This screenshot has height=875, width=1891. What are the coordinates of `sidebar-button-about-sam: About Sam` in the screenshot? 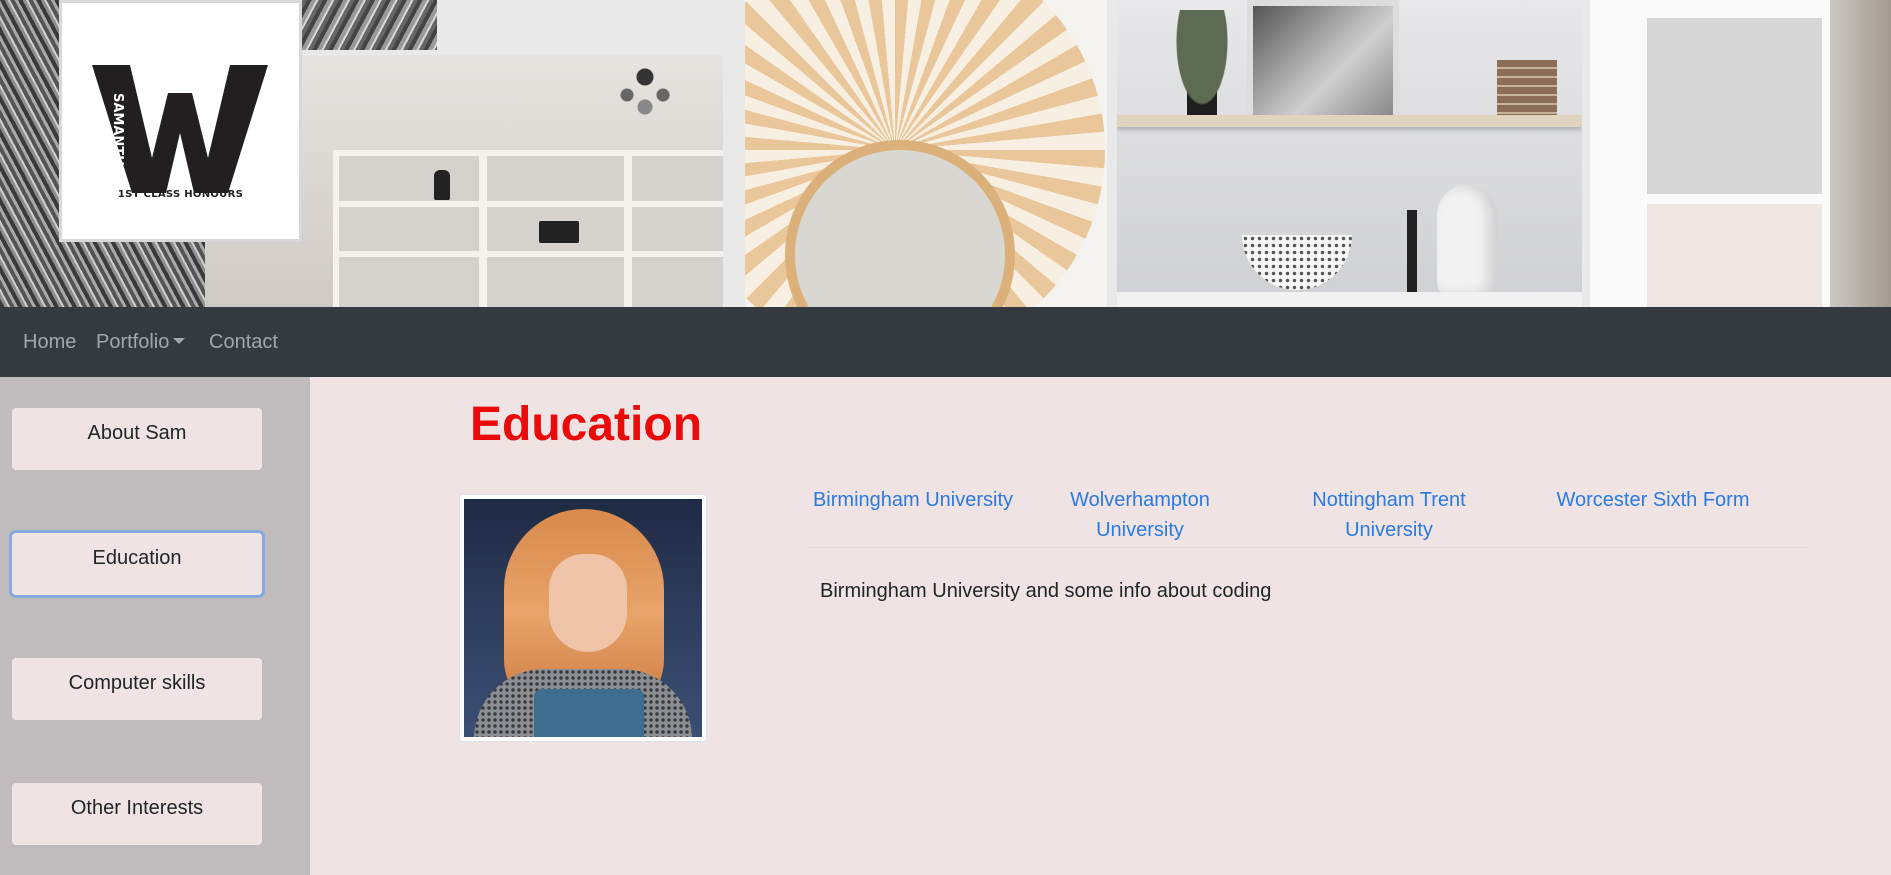 It's located at (137, 439).